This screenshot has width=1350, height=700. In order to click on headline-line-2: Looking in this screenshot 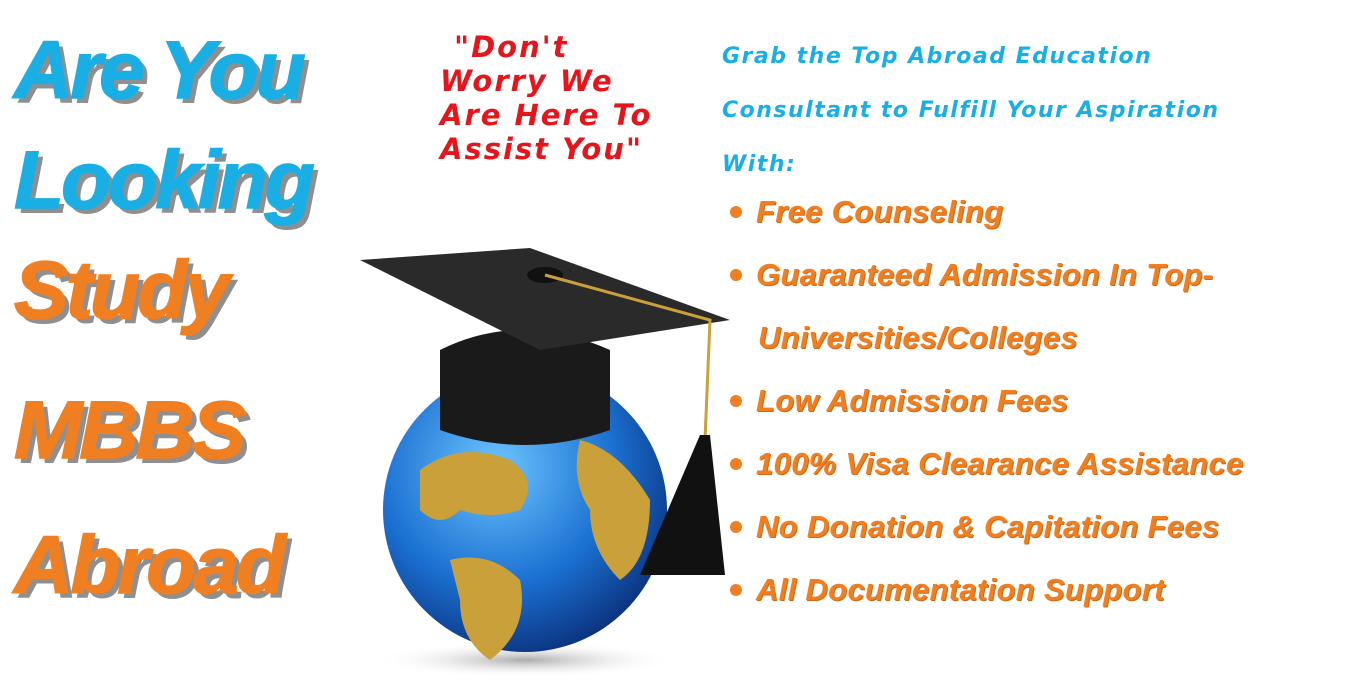, I will do `click(164, 180)`.